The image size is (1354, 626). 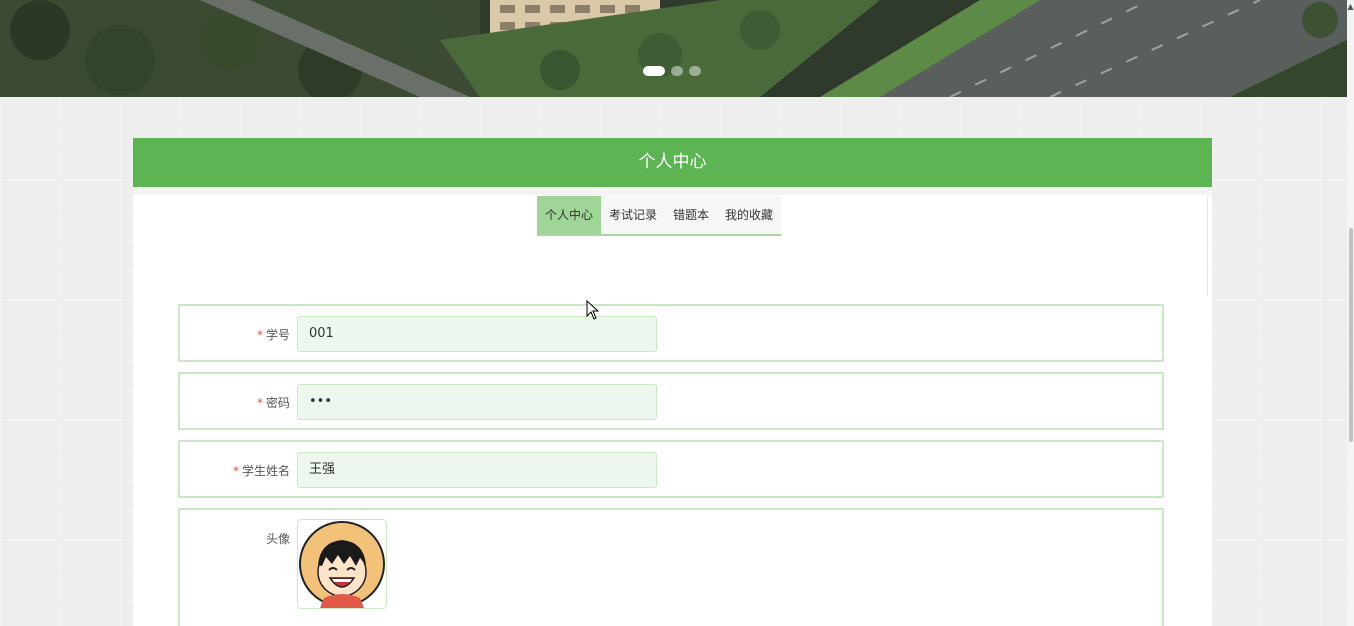 I want to click on scroll-up-arrow-icon: ▲, so click(x=1350, y=7).